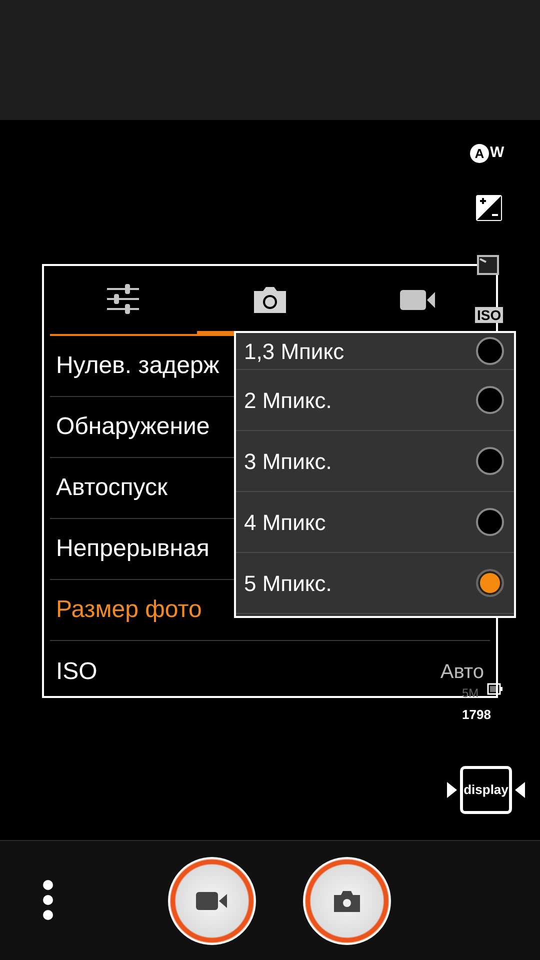  Describe the element at coordinates (462, 672) in the screenshot. I see `setting-value: Авто` at that location.